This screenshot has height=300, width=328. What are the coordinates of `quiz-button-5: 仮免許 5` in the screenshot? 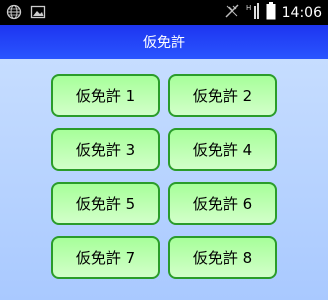 It's located at (105, 203).